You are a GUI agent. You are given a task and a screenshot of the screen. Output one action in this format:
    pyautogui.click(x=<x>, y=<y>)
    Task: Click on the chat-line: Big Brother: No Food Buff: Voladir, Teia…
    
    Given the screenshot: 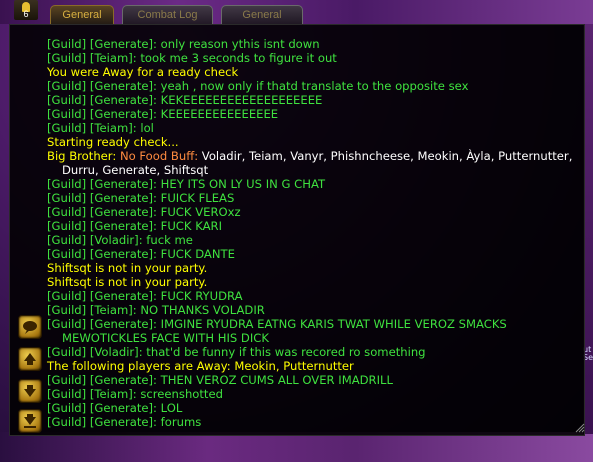 What is the action you would take?
    pyautogui.click(x=312, y=163)
    